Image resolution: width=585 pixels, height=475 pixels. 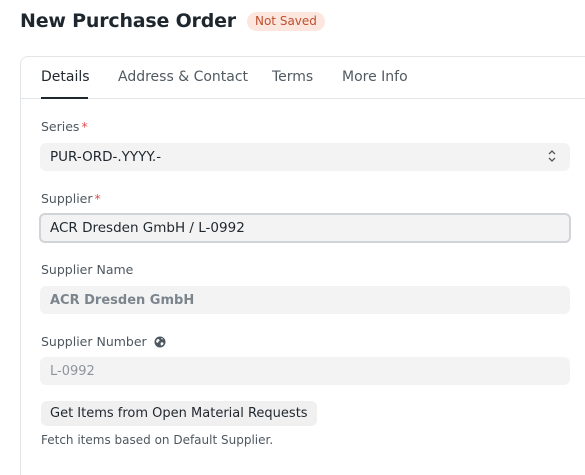 I want to click on supplier-number-label: Supplier Number, so click(x=103, y=341).